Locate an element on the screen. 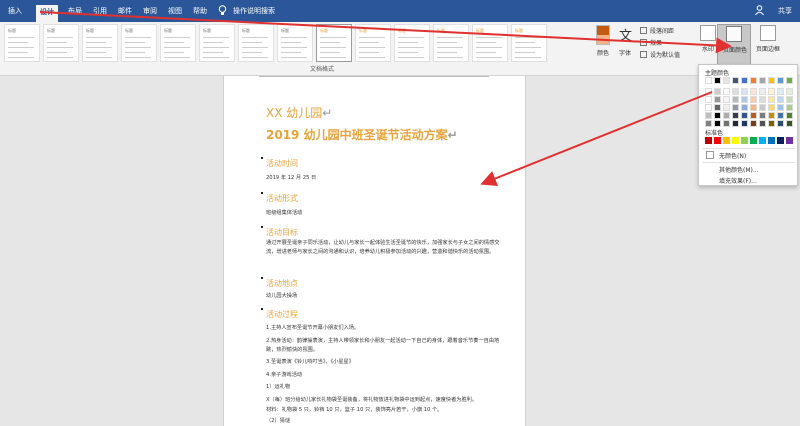  tab-references: 引用 is located at coordinates (100, 11).